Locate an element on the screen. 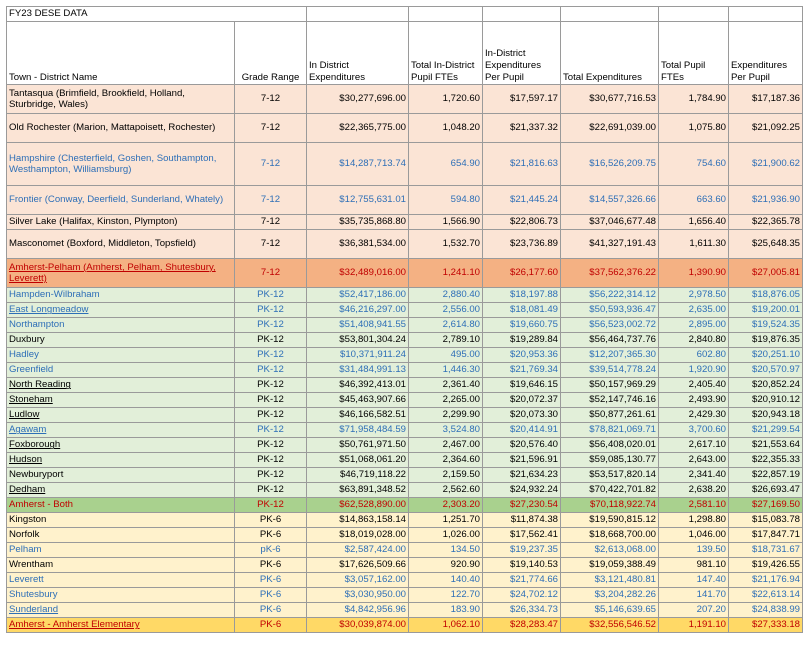 The height and width of the screenshot is (645, 805). total-expenditures-cell: $56,222,314.12 is located at coordinates (609, 295).